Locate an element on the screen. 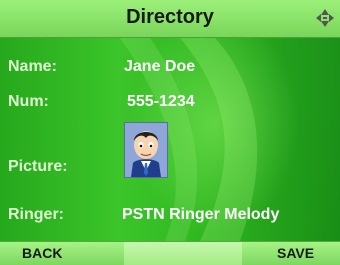 The image size is (340, 265). page-title: Directory is located at coordinates (170, 17).